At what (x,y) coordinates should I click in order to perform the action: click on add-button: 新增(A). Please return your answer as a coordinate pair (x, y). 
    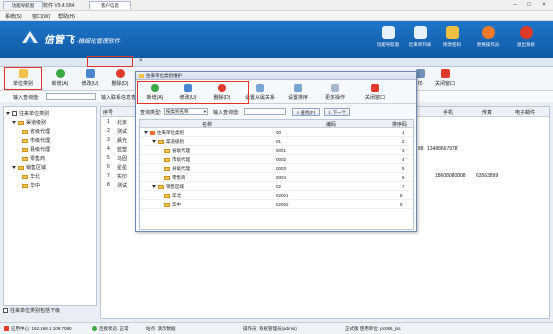
    Looking at the image, I should click on (60, 79).